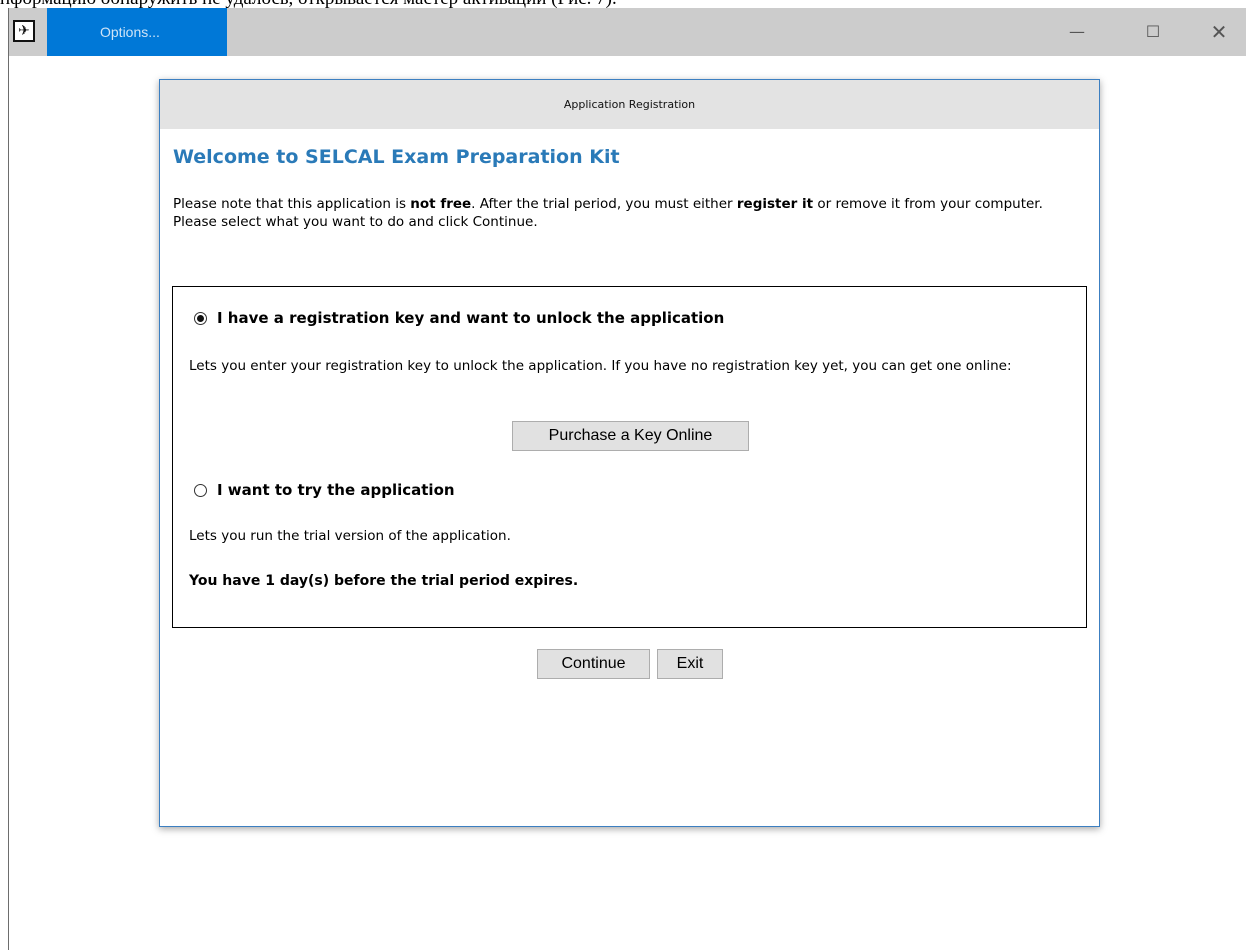 The height and width of the screenshot is (950, 1246). I want to click on trial-option: I want to try the application, so click(324, 490).